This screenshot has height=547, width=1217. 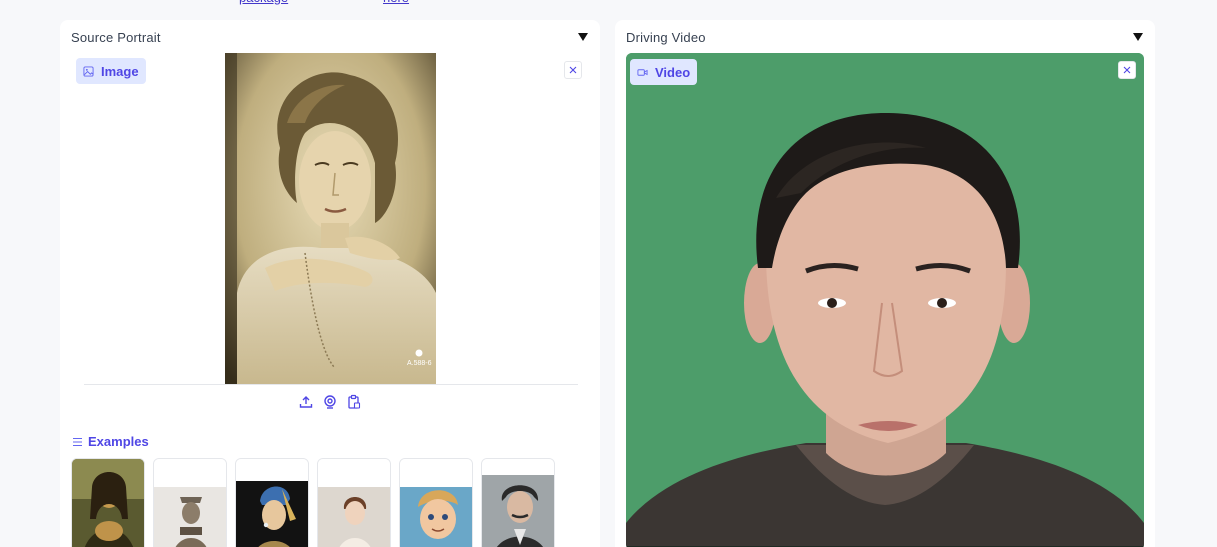 I want to click on example-mona-lisa, so click(x=108, y=502).